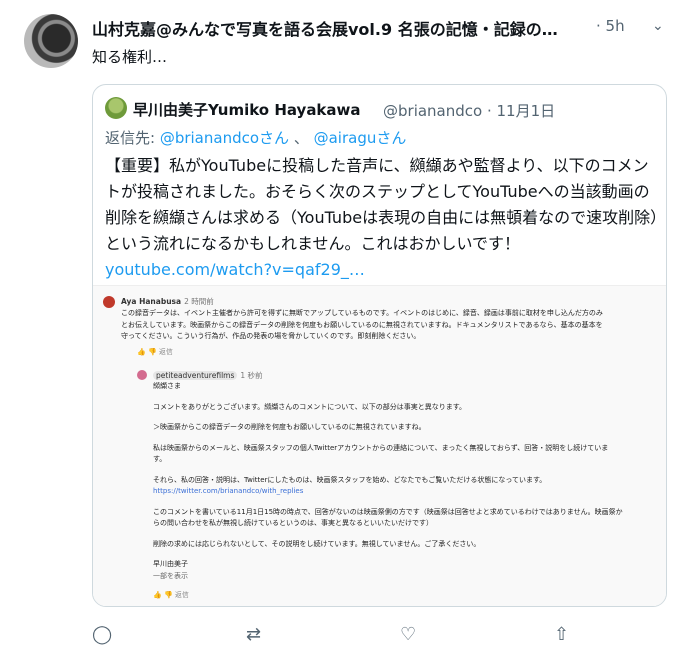 The height and width of the screenshot is (667, 696). I want to click on chevron-down-icon: ⌄, so click(658, 26).